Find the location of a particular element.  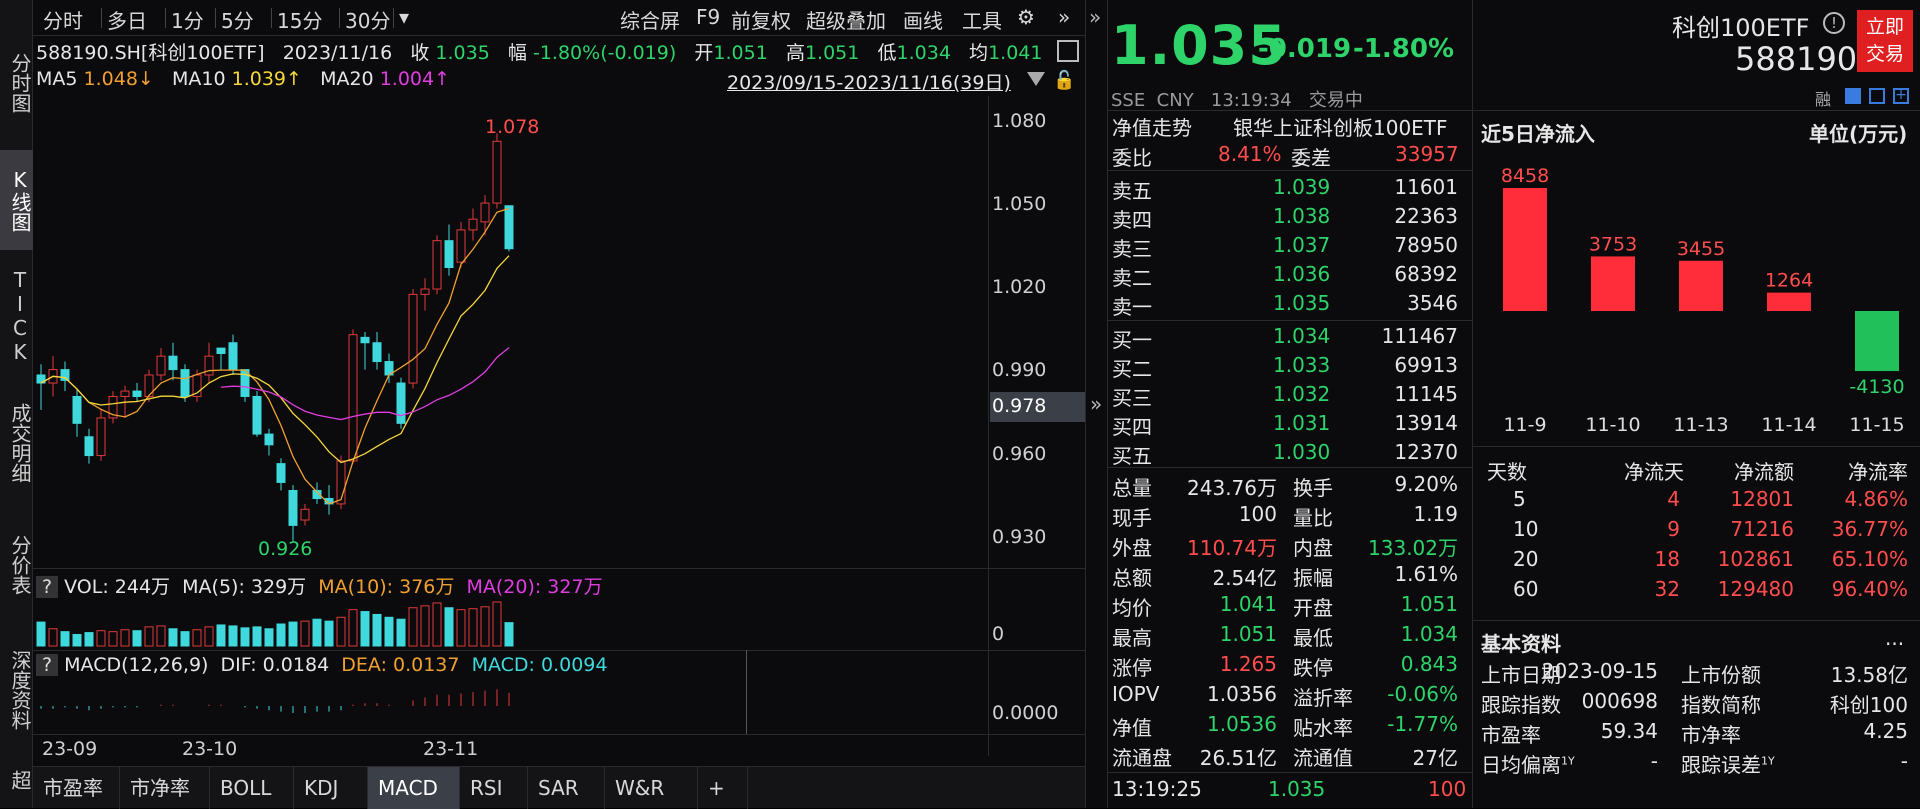

bid-label: 买一 is located at coordinates (1132, 340).